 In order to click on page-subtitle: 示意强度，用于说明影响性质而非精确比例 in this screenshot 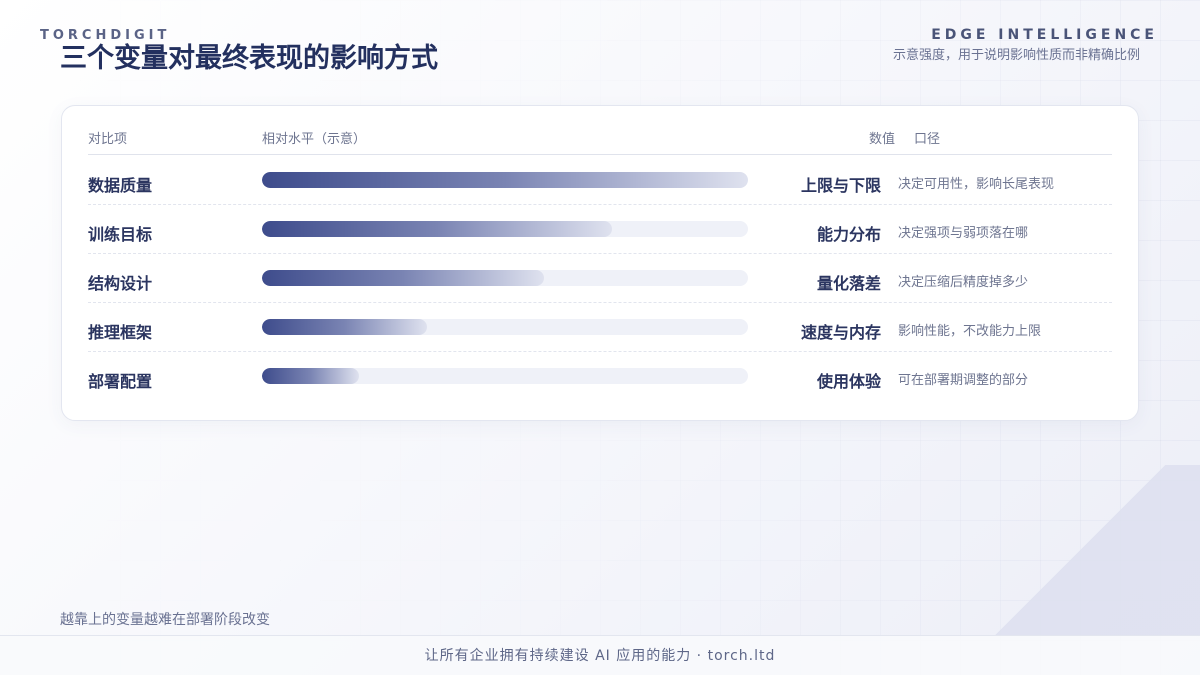, I will do `click(1016, 55)`.